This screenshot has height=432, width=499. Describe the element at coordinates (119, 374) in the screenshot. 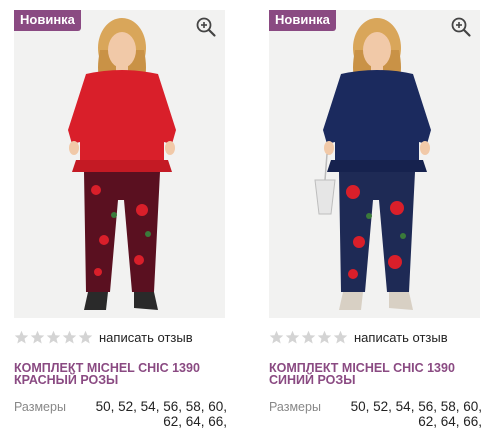

I see `product-title: КОМПЛЕКТ MICHEL CHIC 1390 КРАСНЫЙ РОЗЫ` at that location.